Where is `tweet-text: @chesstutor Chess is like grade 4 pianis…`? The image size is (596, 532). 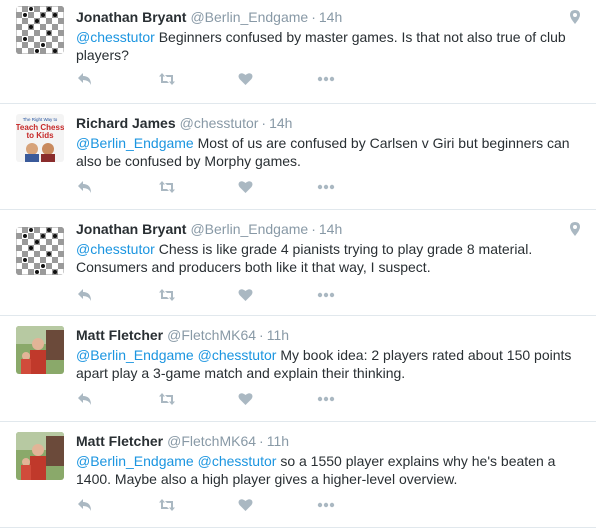 tweet-text: @chesstutor Chess is like grade 4 pianis… is located at coordinates (328, 258).